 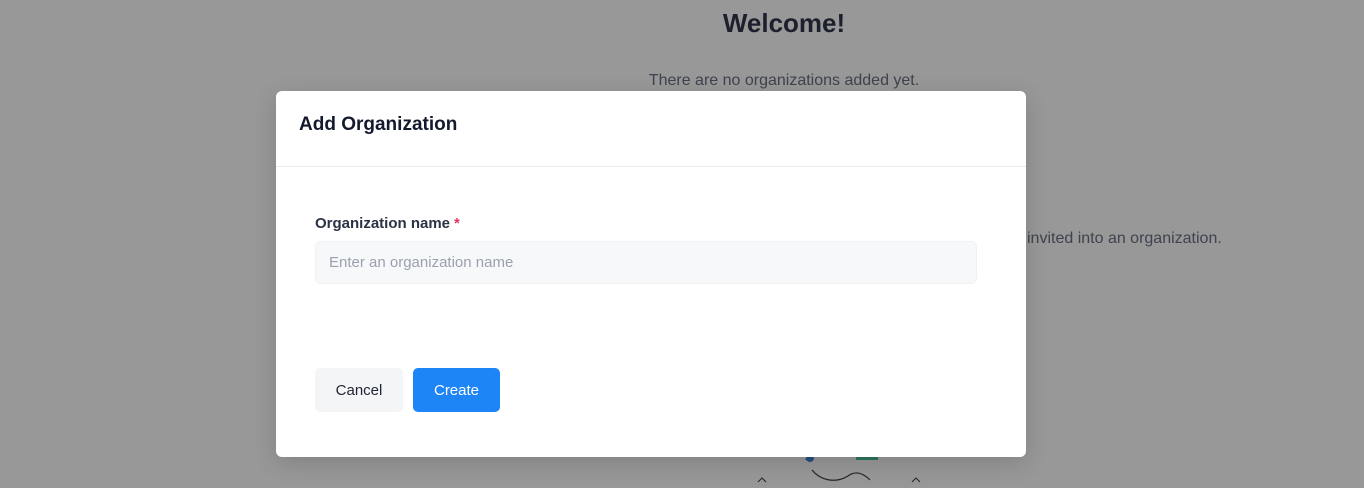 I want to click on cancel-button: Cancel, so click(x=359, y=390).